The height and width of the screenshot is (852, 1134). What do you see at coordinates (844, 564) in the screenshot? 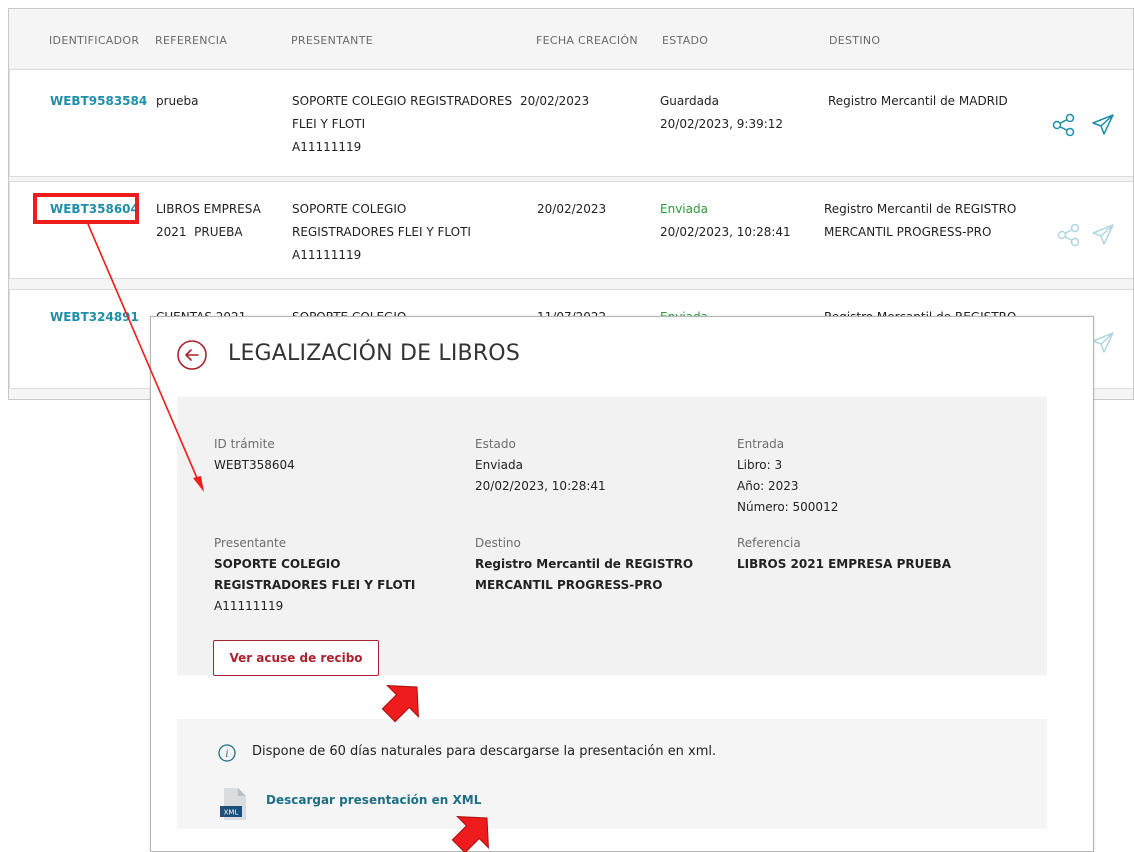
I see `field-value: LIBROS 2021 EMPRESA PRUEBA` at bounding box center [844, 564].